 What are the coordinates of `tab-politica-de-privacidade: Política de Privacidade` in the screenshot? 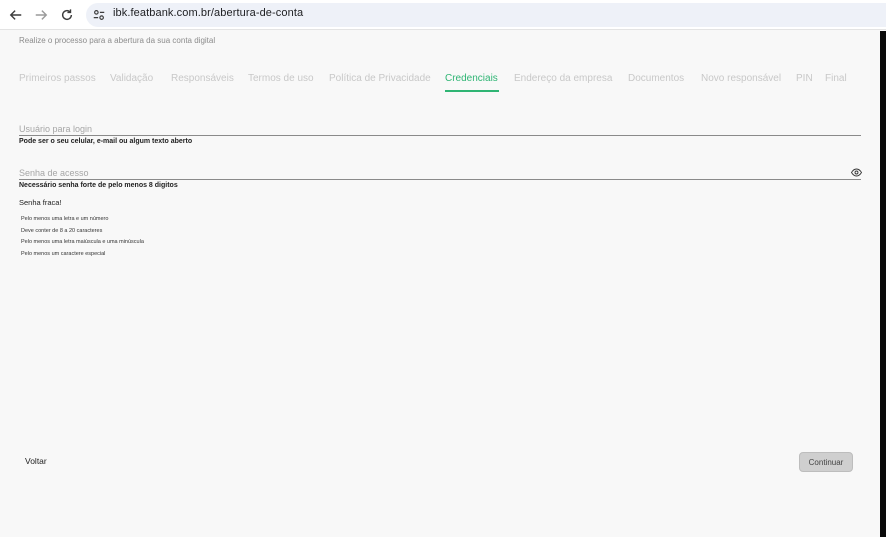 It's located at (380, 78).